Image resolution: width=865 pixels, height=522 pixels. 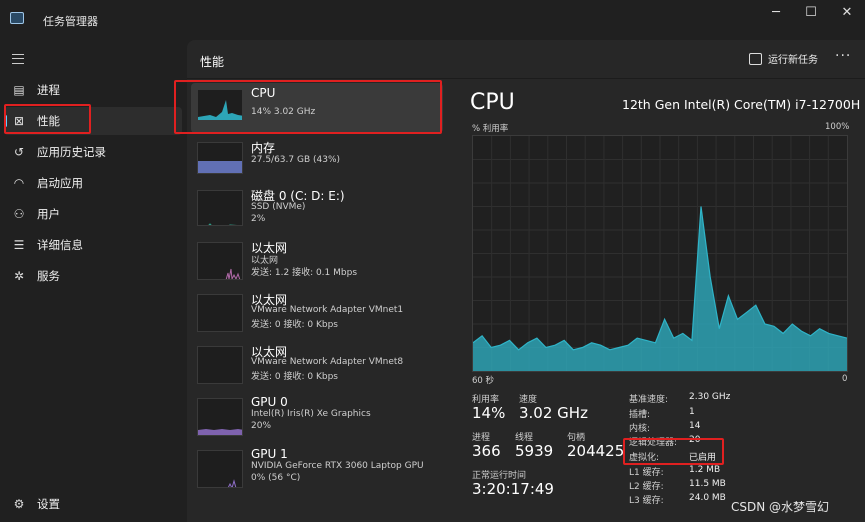 What do you see at coordinates (220, 417) in the screenshot?
I see `gpu0-thumbnail-graph` at bounding box center [220, 417].